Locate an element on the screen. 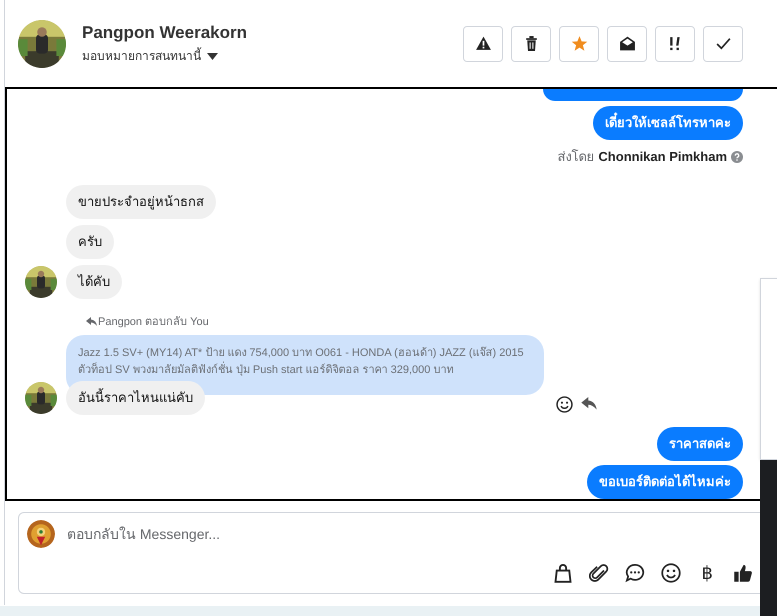 This screenshot has height=616, width=777. check-icon is located at coordinates (723, 43).